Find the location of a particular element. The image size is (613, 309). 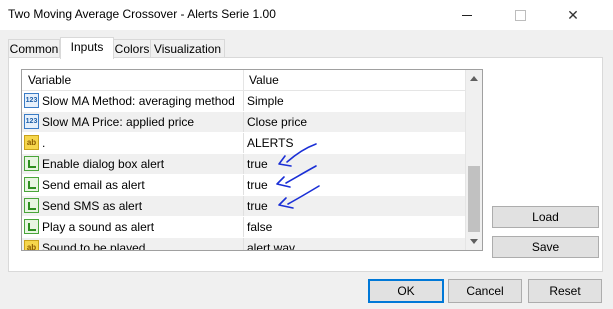

variable-name: Sound to be played is located at coordinates (94, 246).